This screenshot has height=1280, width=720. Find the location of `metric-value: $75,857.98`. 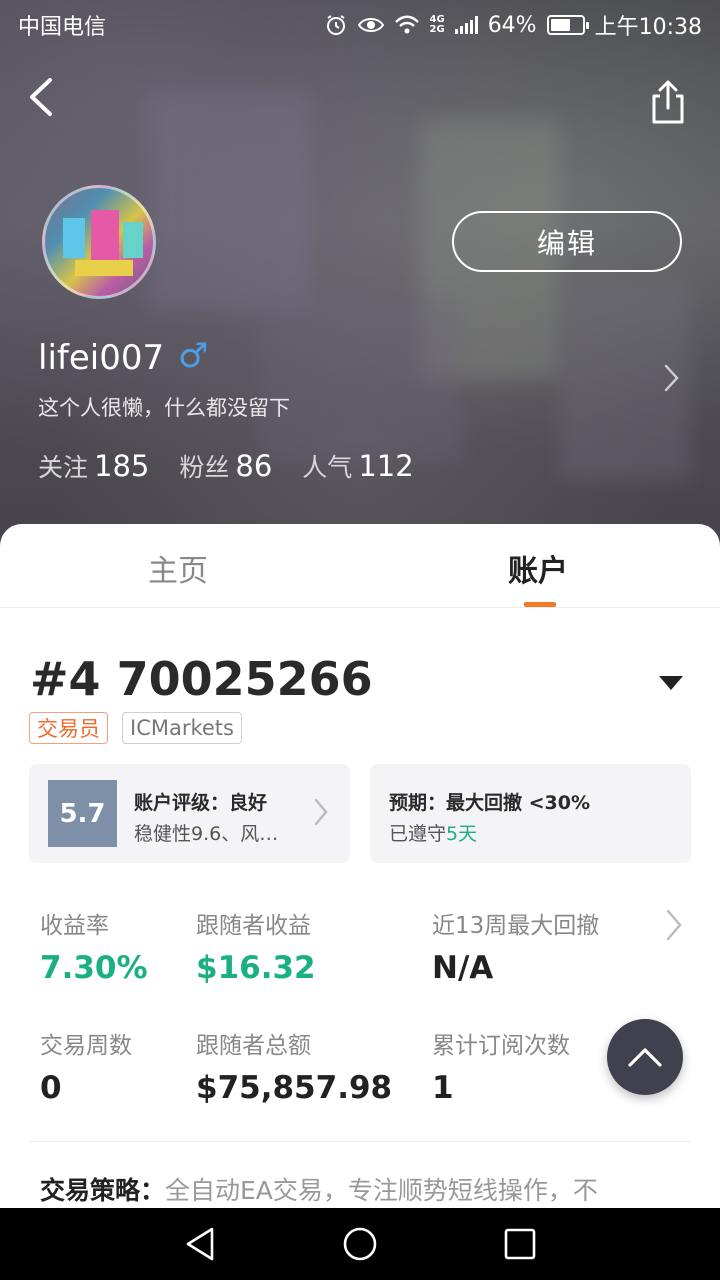

metric-value: $75,857.98 is located at coordinates (294, 1088).